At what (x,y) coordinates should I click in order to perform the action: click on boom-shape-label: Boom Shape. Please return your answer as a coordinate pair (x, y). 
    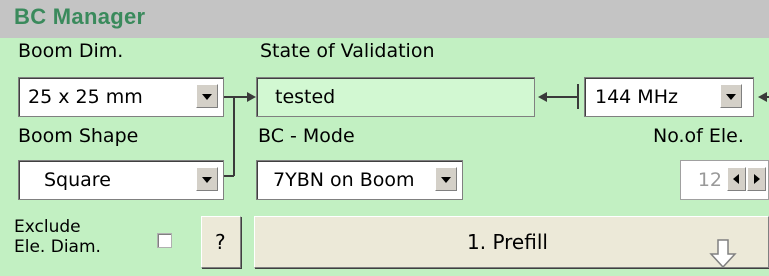
    Looking at the image, I should click on (78, 136).